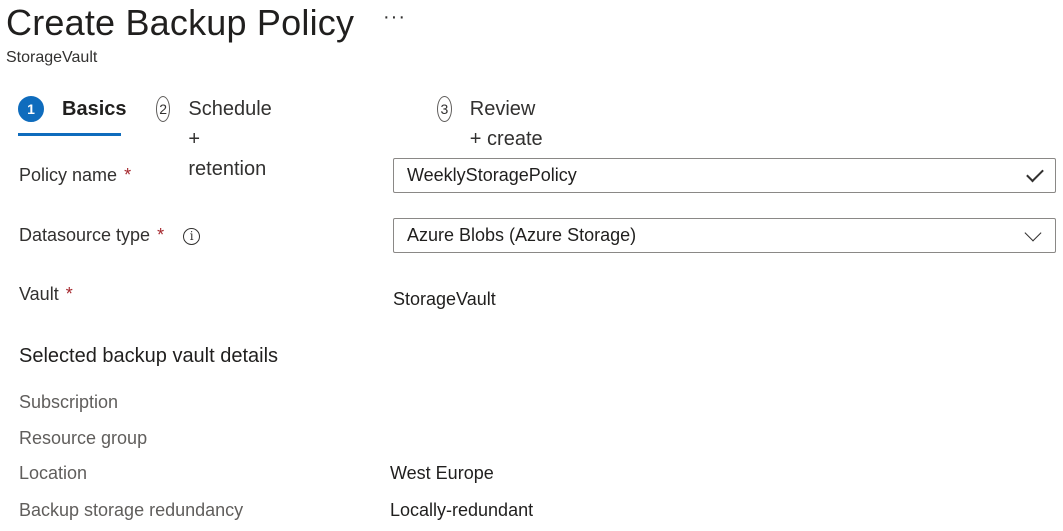  I want to click on resource-group-label: Resource group, so click(83, 438).